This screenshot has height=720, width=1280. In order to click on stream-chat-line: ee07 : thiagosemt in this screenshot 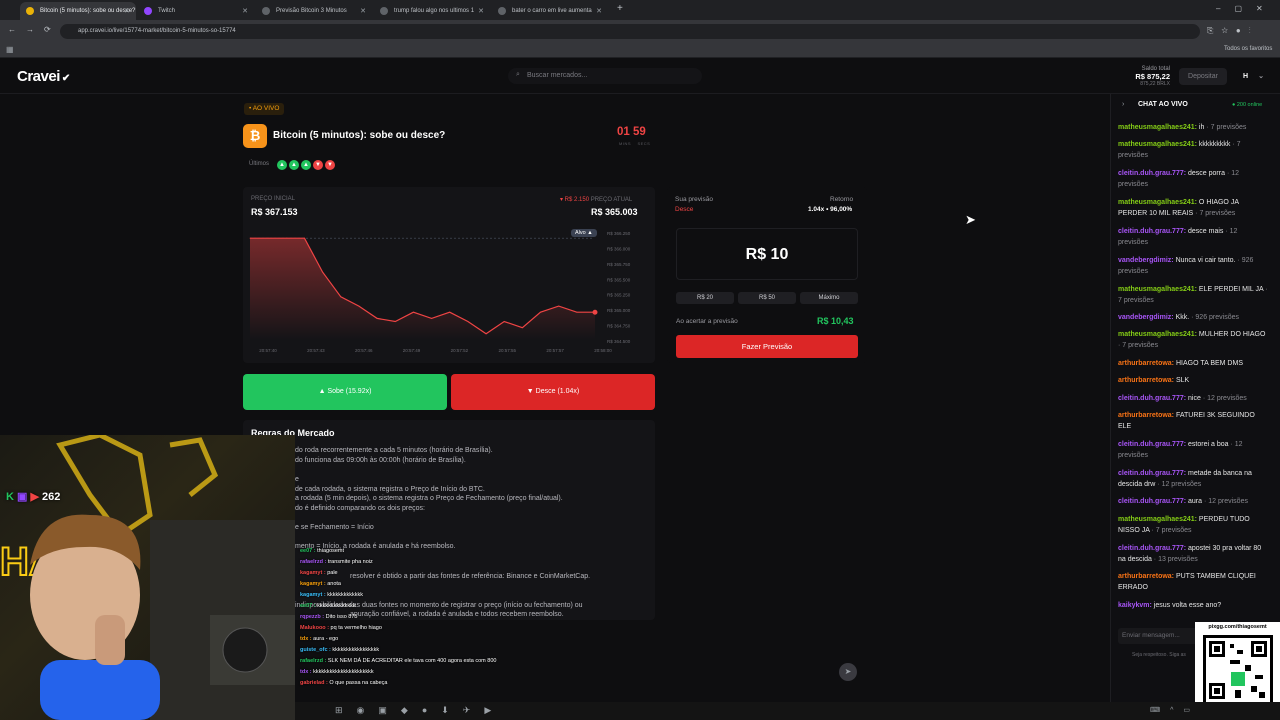, I will do `click(322, 551)`.